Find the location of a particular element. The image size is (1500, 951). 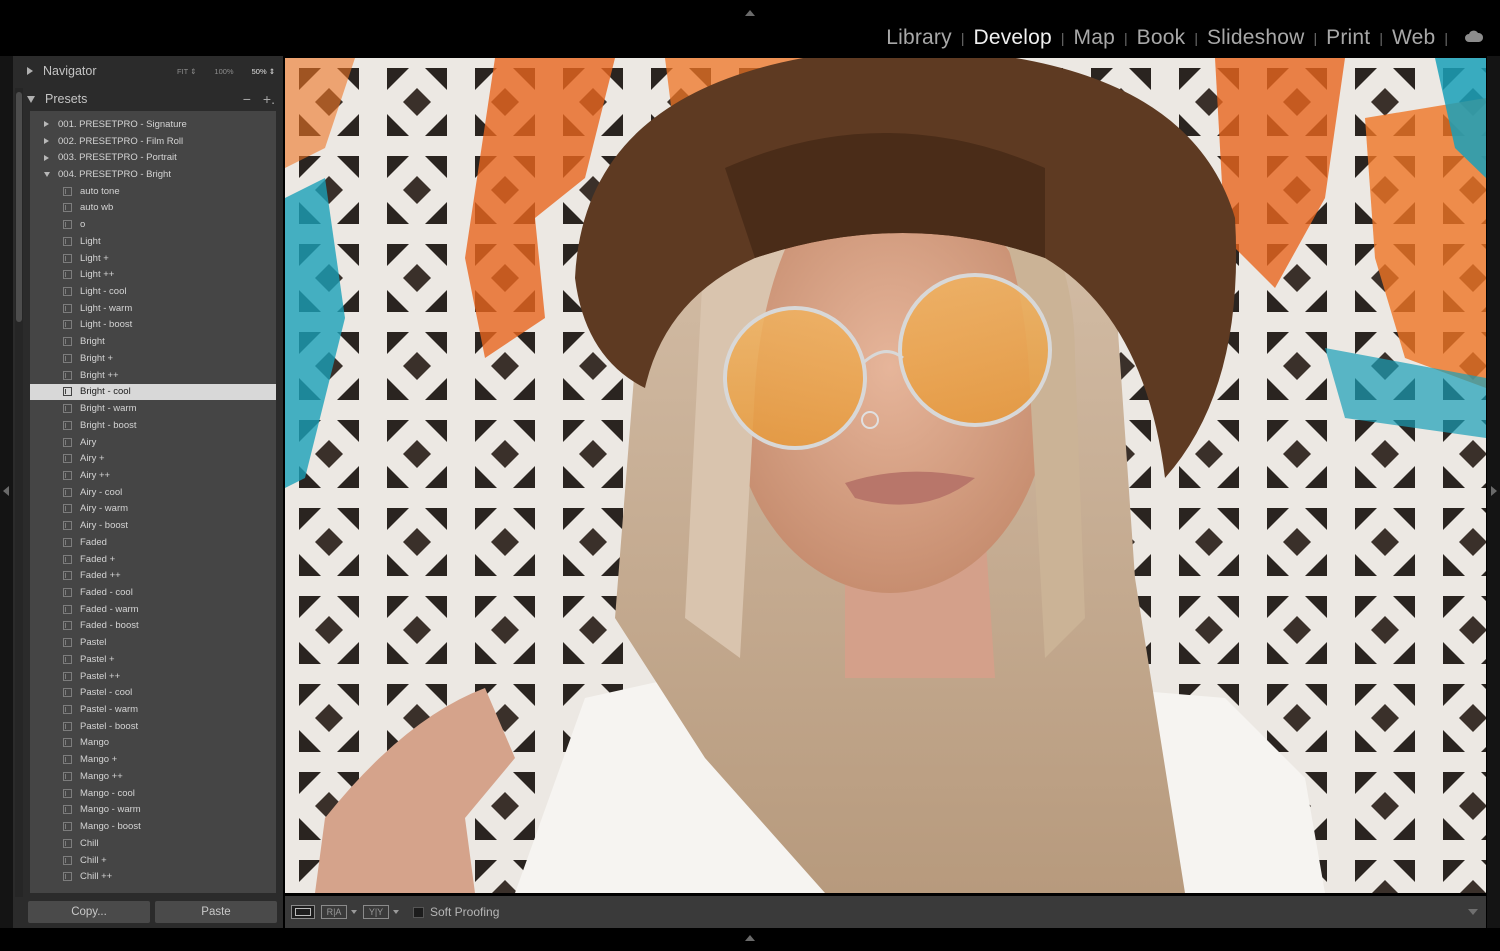

preset-item: Airy is located at coordinates (153, 442).